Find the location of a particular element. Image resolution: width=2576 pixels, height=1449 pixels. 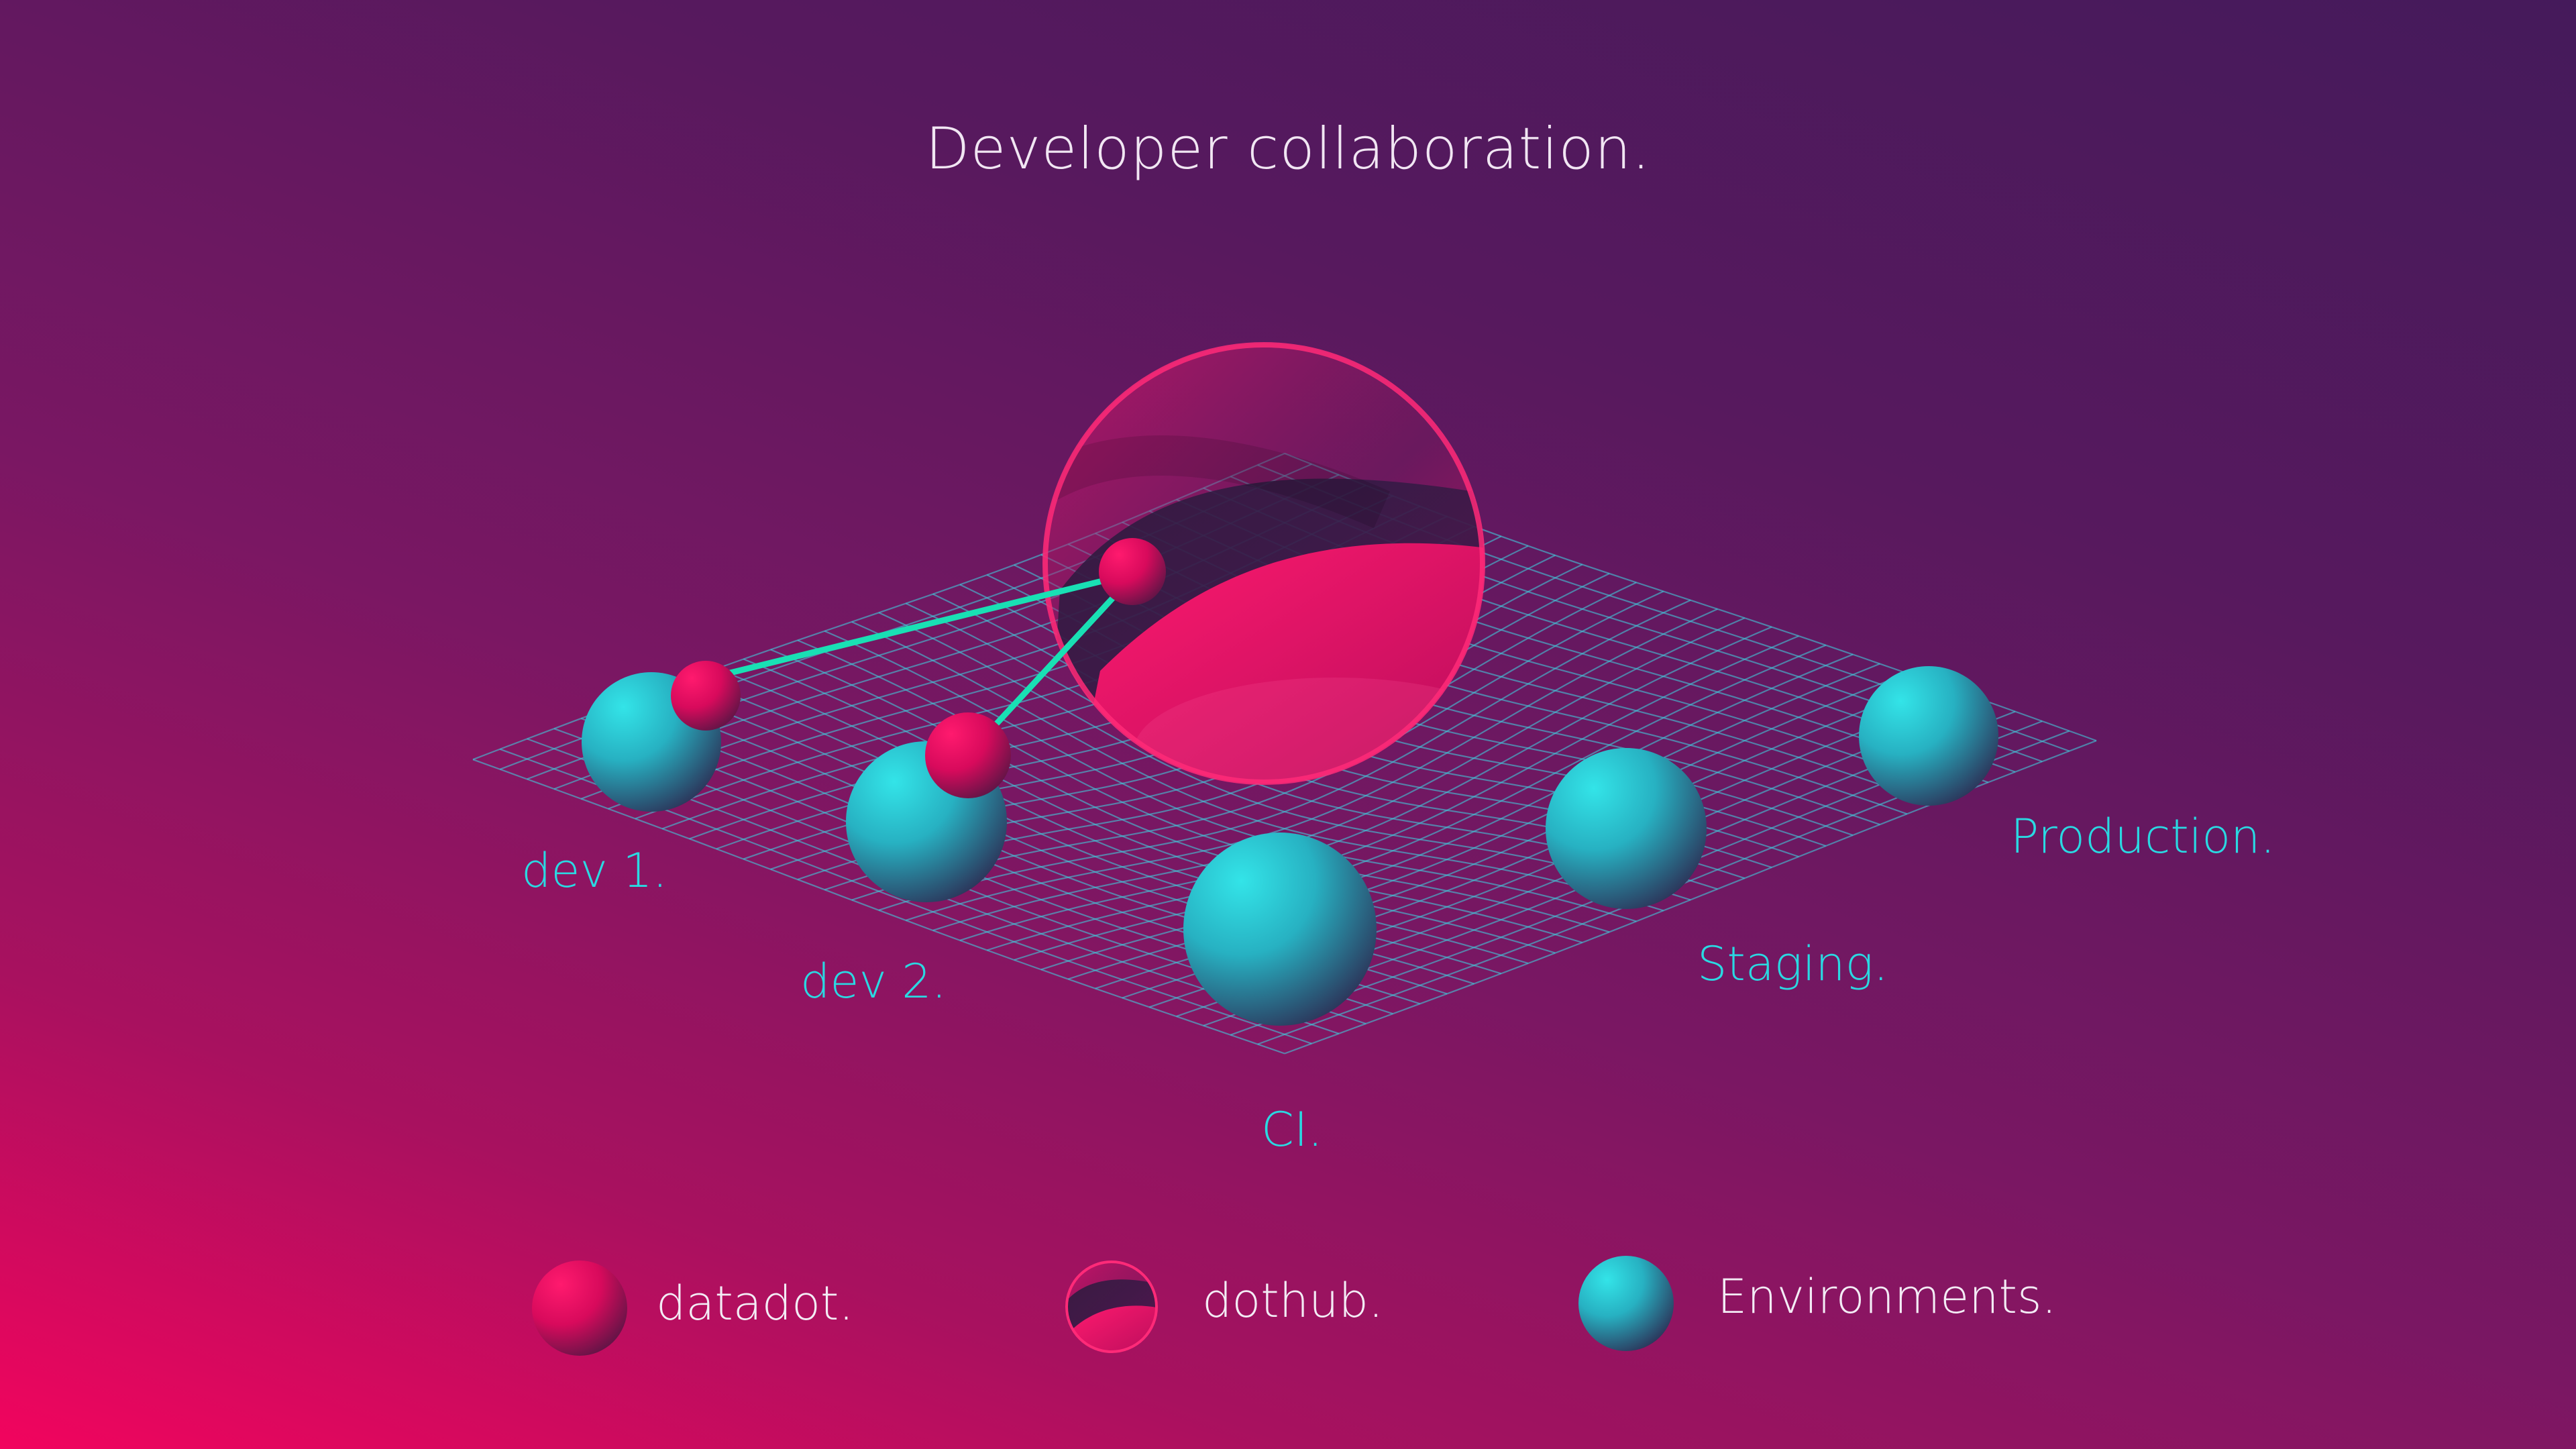

legend-label-environments: Environments. is located at coordinates (1887, 1296).